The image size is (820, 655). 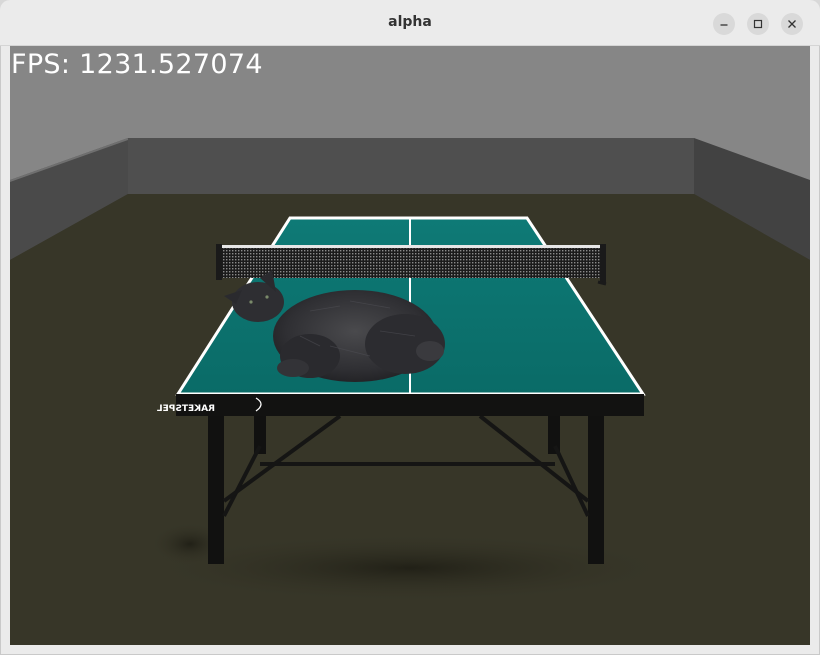 I want to click on title-bar: alpha, so click(x=410, y=23).